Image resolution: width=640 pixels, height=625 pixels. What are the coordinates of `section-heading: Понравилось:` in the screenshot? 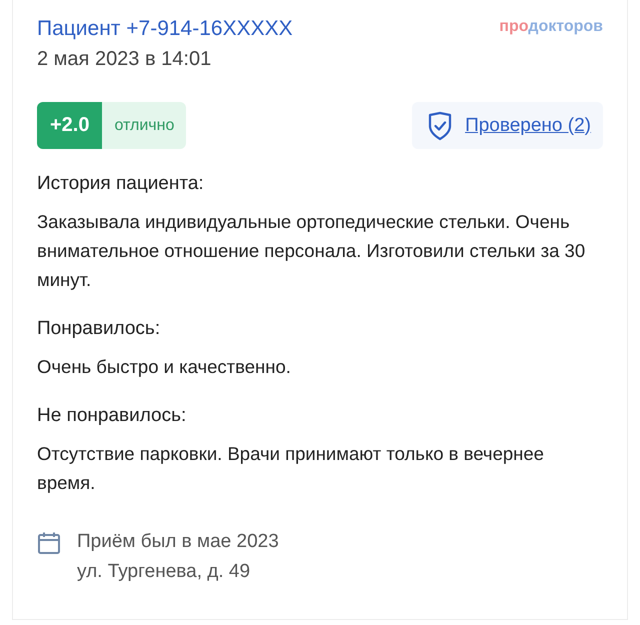 It's located at (99, 329).